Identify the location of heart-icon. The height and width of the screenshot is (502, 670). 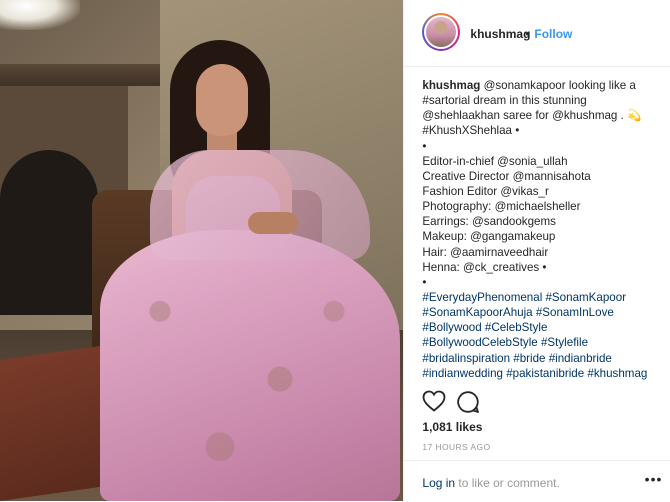
(434, 403).